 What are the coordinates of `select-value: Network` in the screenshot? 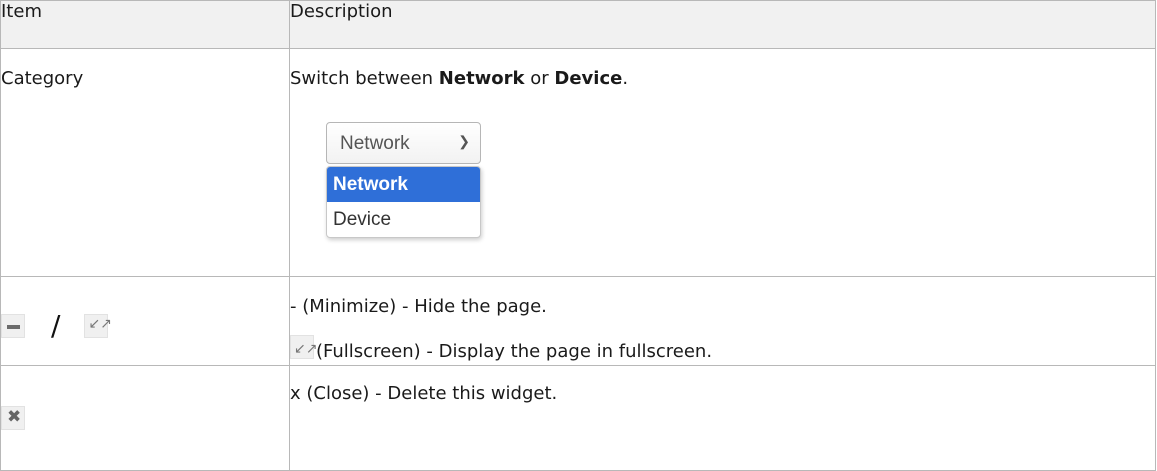 It's located at (375, 143).